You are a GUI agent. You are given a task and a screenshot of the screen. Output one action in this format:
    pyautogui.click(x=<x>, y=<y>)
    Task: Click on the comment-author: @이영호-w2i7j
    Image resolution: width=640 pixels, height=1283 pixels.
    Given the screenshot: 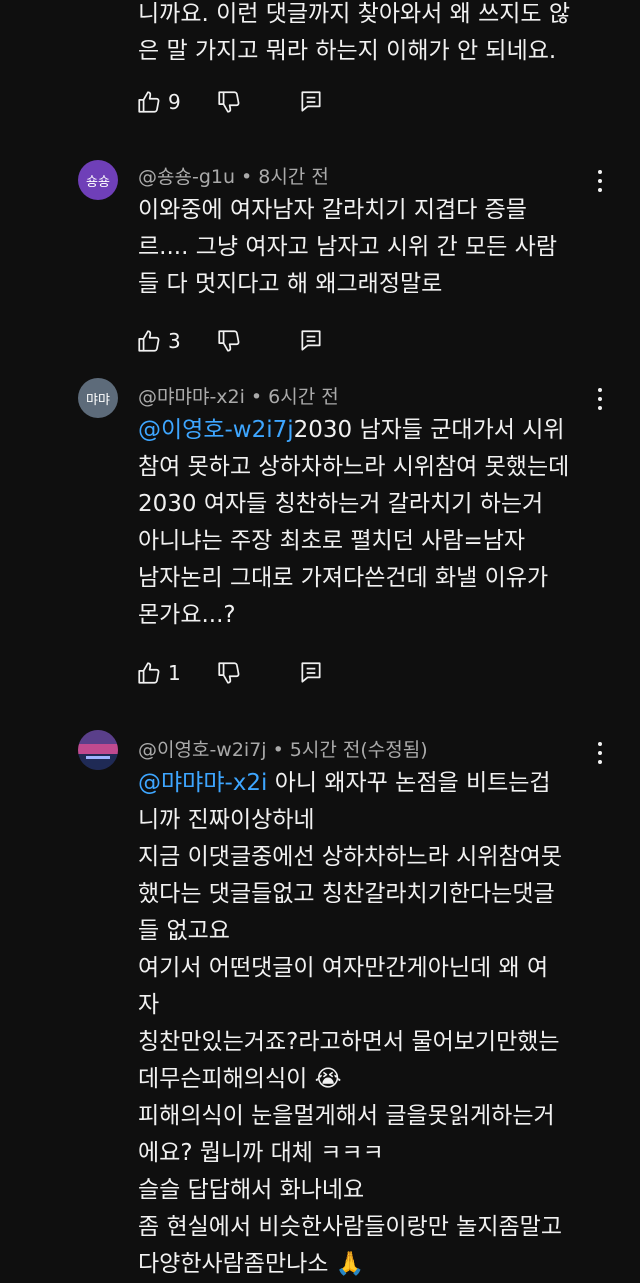 What is the action you would take?
    pyautogui.click(x=202, y=750)
    